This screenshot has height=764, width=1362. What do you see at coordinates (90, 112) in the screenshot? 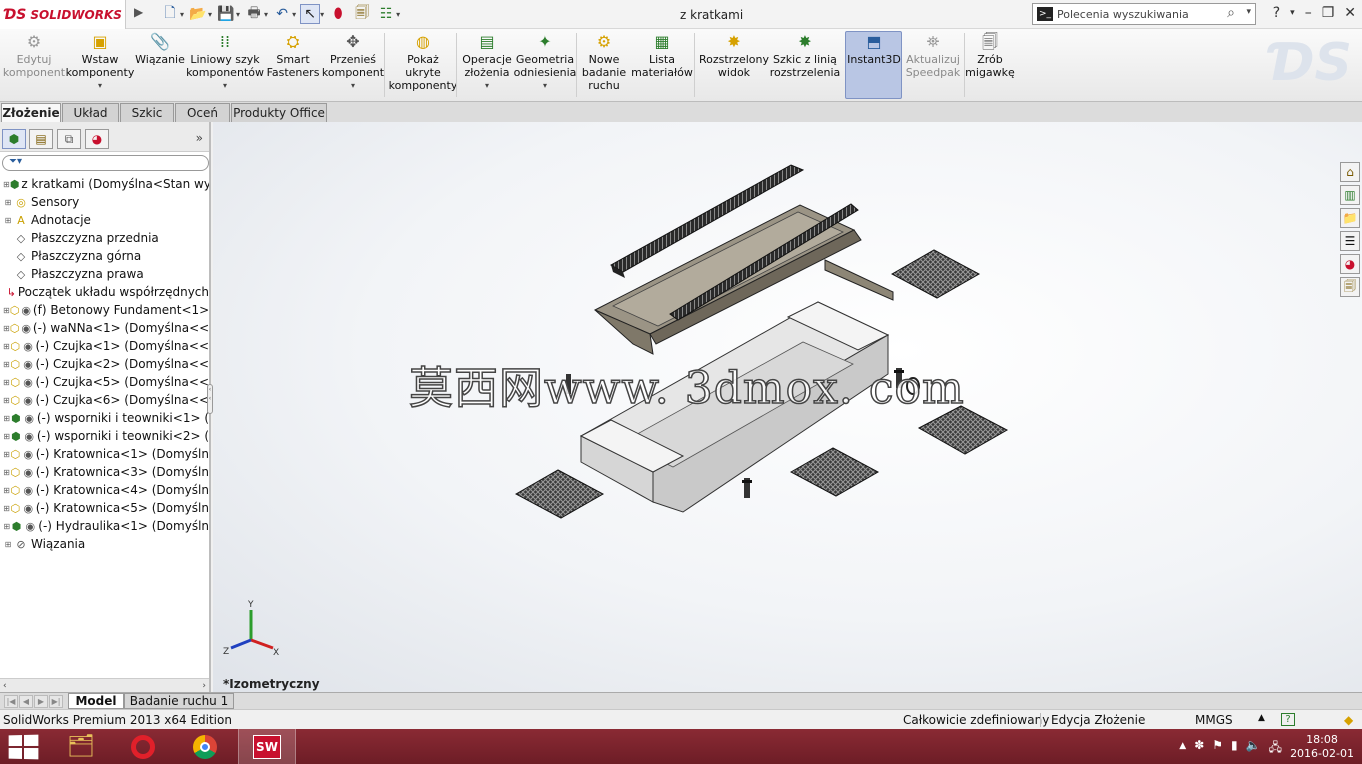
I see `tab-uklad: Układ` at bounding box center [90, 112].